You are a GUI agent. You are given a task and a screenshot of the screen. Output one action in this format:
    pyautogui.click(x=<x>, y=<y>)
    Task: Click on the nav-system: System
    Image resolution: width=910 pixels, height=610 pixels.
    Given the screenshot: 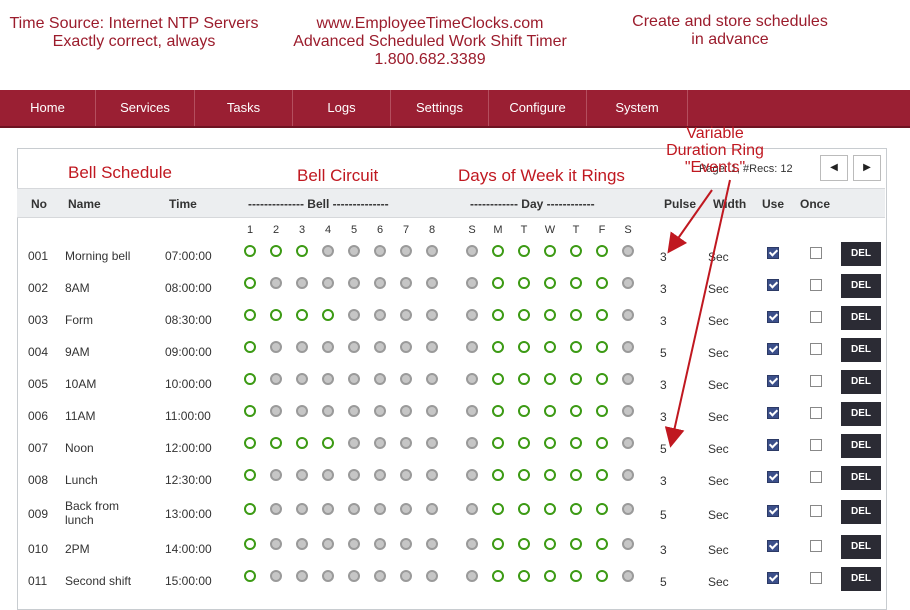 What is the action you would take?
    pyautogui.click(x=637, y=108)
    